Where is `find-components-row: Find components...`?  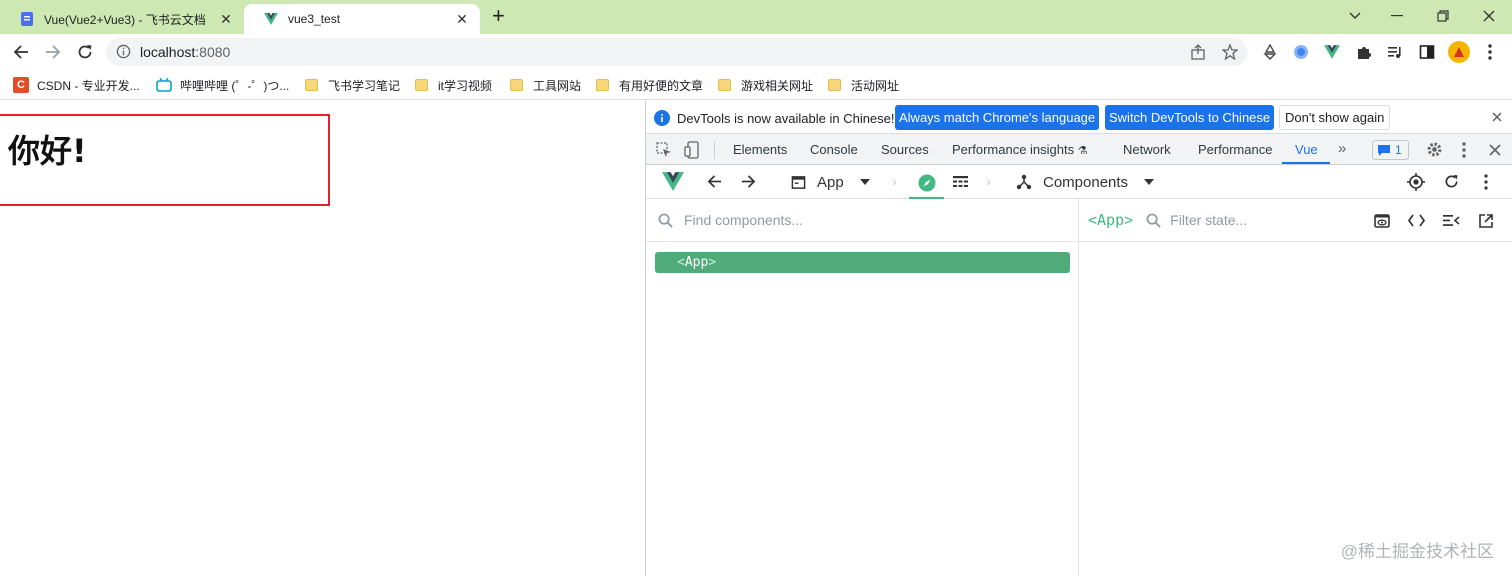 find-components-row: Find components... is located at coordinates (862, 220).